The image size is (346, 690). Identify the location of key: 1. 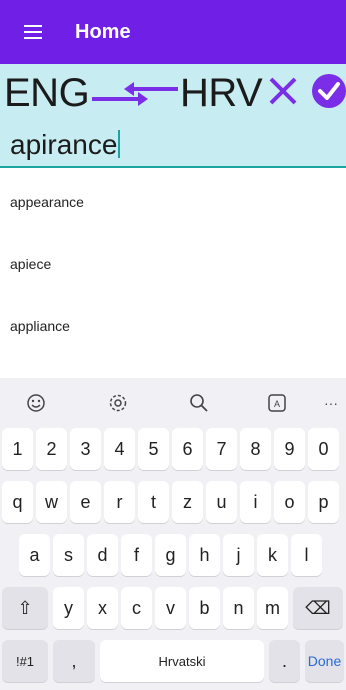
(17, 449).